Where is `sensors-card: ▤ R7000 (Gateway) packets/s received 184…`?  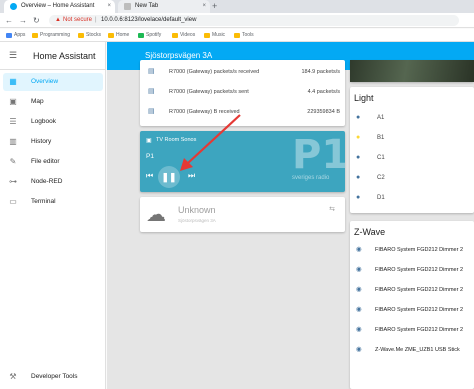 sensors-card: ▤ R7000 (Gateway) packets/s received 184… is located at coordinates (242, 93).